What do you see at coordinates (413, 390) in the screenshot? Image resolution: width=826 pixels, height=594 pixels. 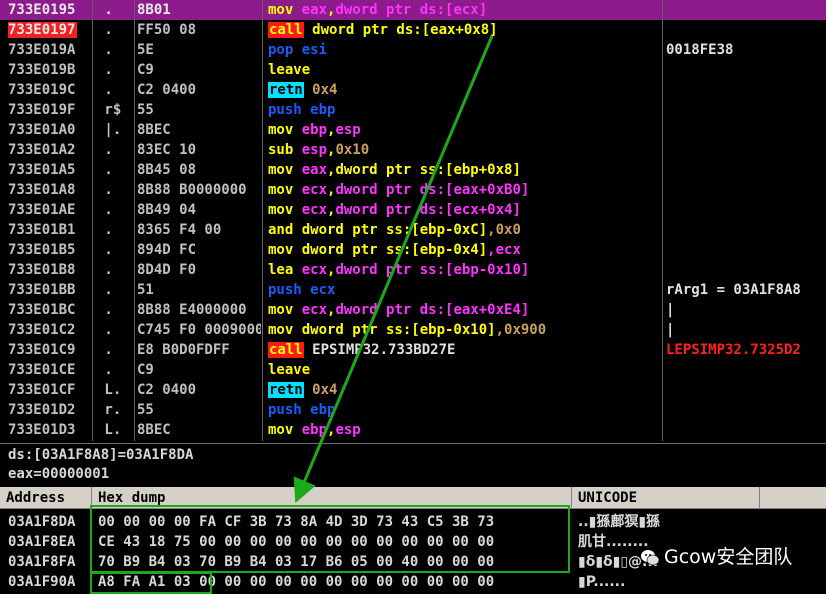 I see `disasm-row: 733E01CF L. C2 0400 retn 0x4` at bounding box center [413, 390].